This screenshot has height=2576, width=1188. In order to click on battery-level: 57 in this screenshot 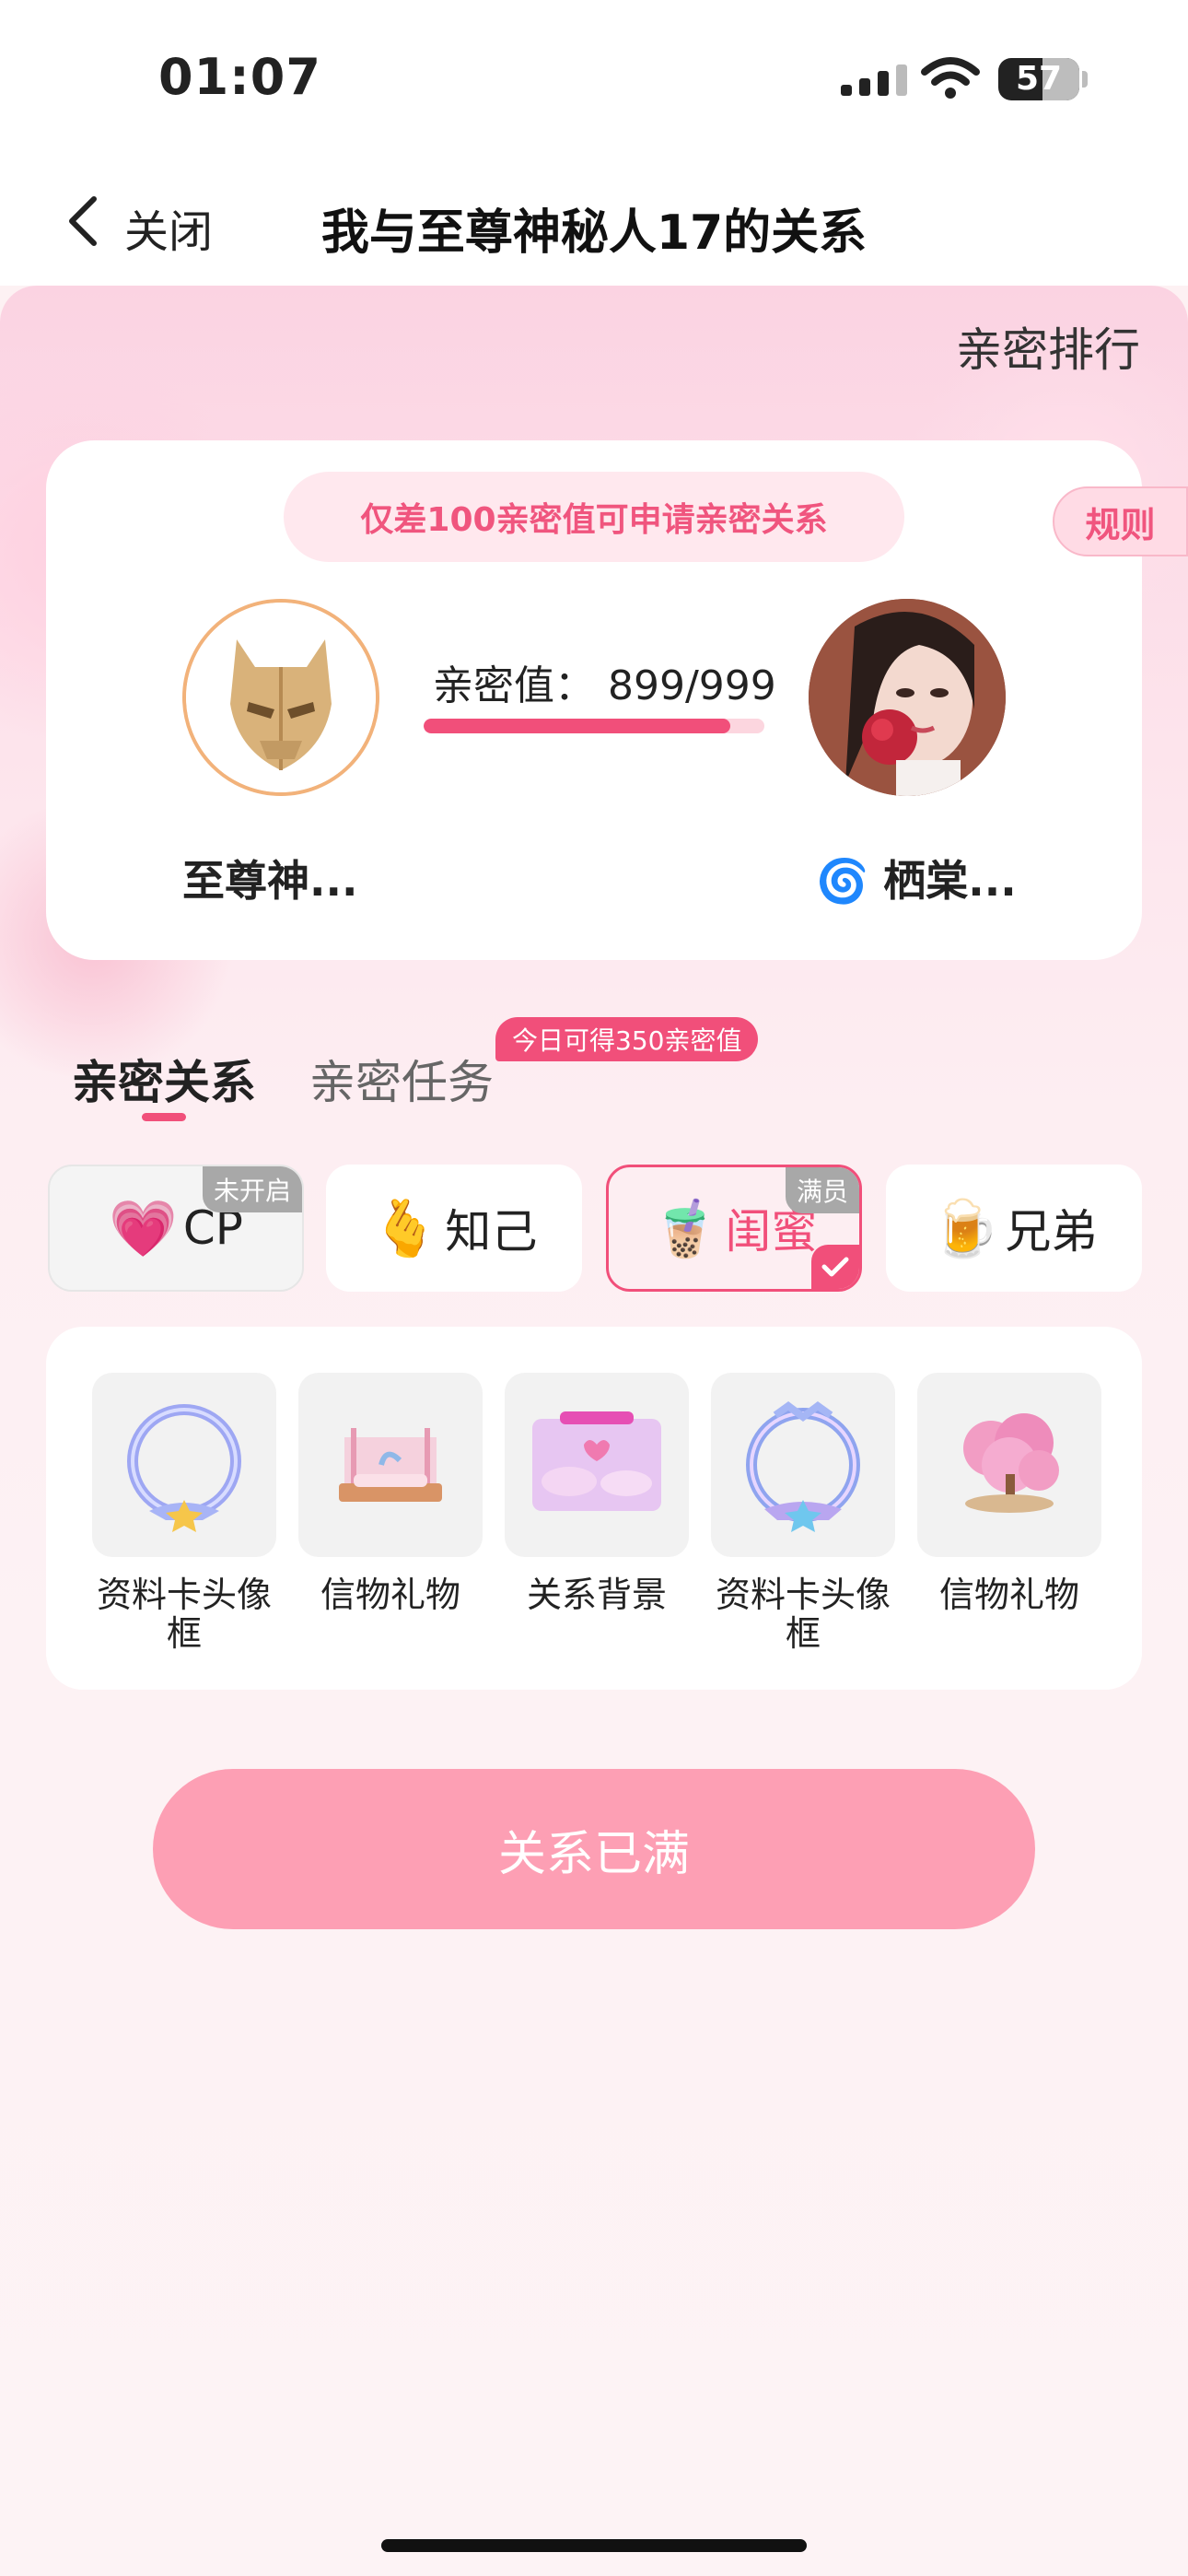, I will do `click(1039, 79)`.